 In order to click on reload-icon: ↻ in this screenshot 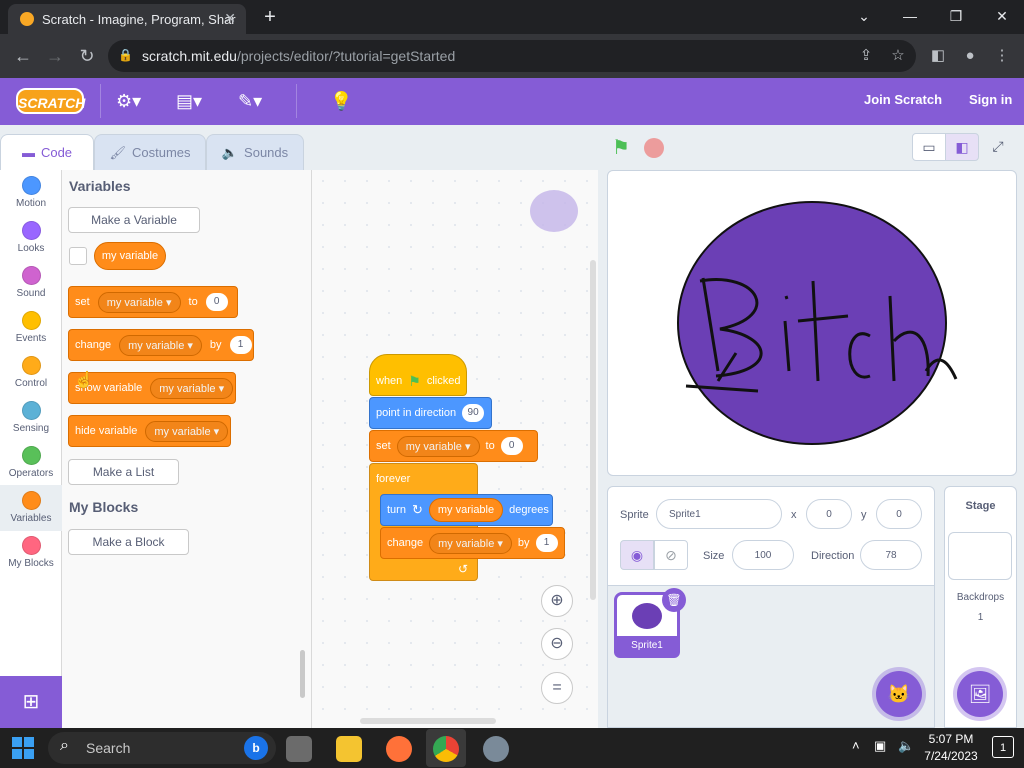, I will do `click(87, 56)`.